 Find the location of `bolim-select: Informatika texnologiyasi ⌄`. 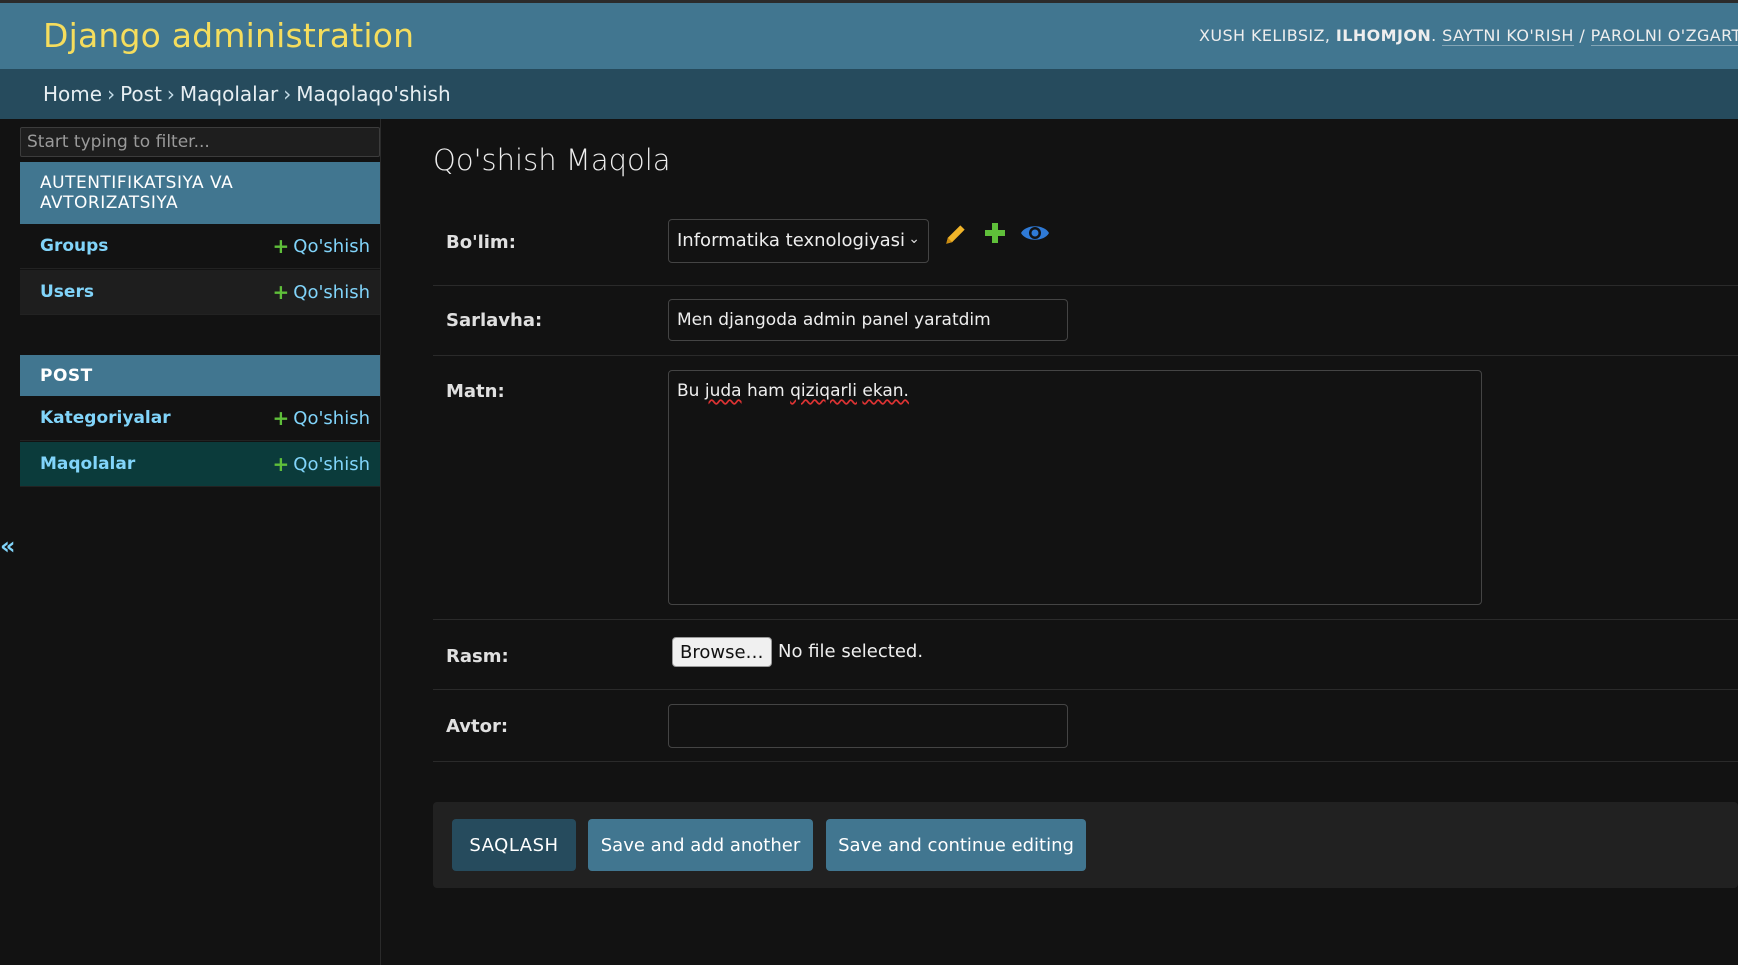

bolim-select: Informatika texnologiyasi ⌄ is located at coordinates (798, 241).